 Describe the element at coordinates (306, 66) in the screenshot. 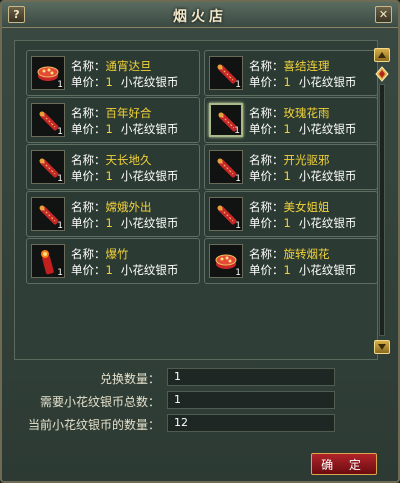

I see `item-name: 喜结连理` at that location.